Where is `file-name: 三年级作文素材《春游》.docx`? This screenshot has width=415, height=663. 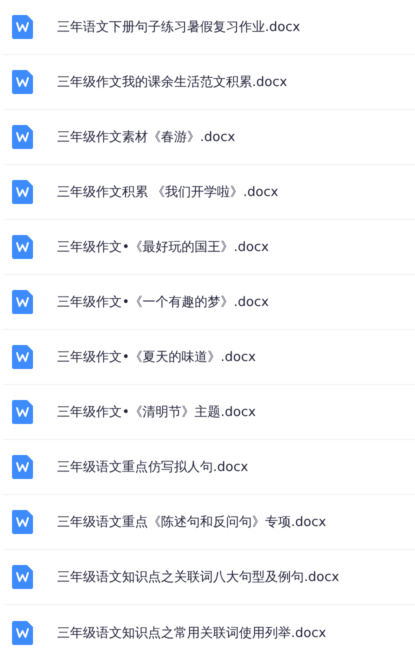
file-name: 三年级作文素材《春游》.docx is located at coordinates (146, 137).